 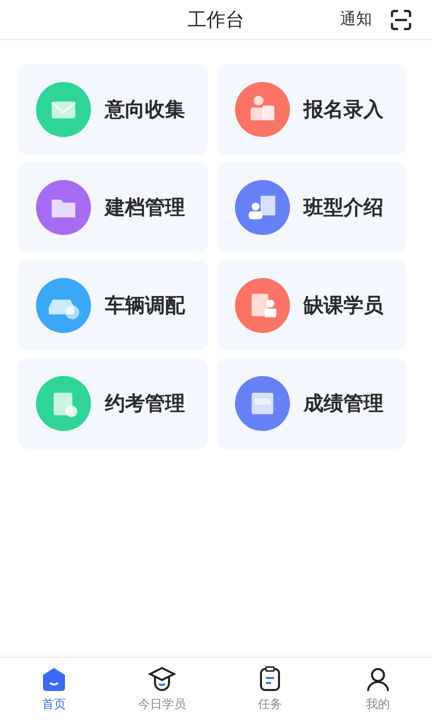 I want to click on tab-item: 我的, so click(x=378, y=689).